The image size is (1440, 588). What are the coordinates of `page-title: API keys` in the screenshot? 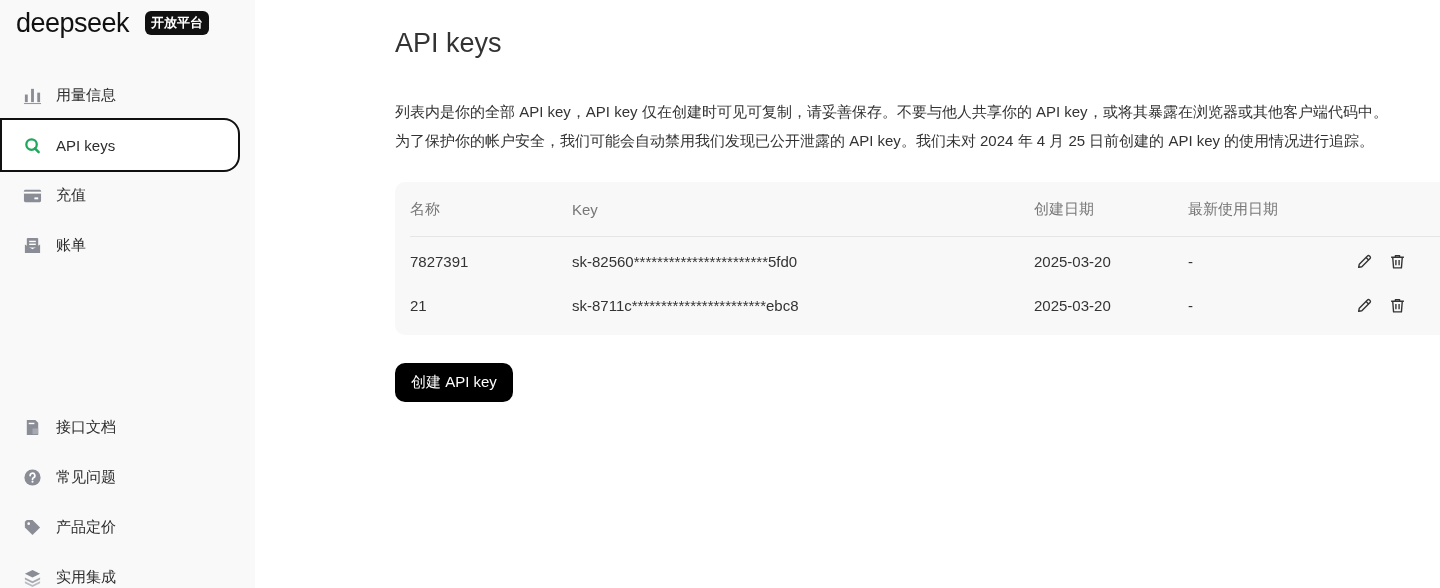 It's located at (449, 43).